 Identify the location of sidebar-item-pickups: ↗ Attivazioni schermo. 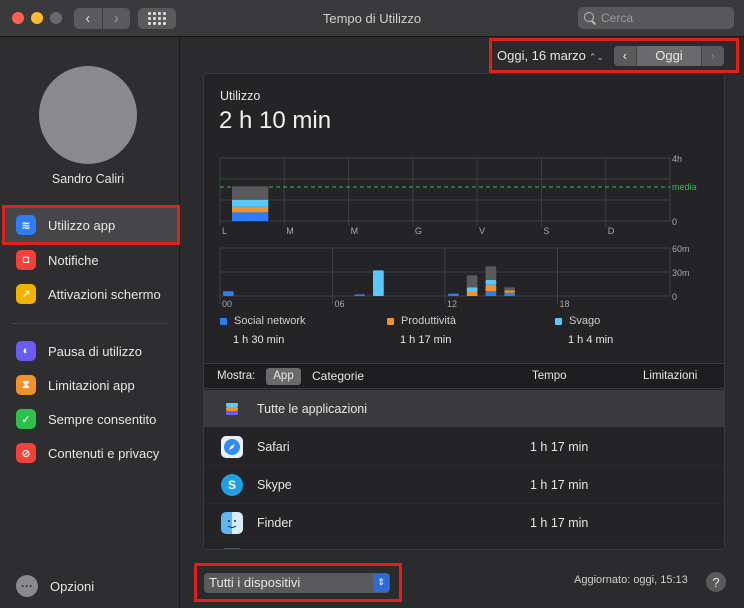
(91, 294).